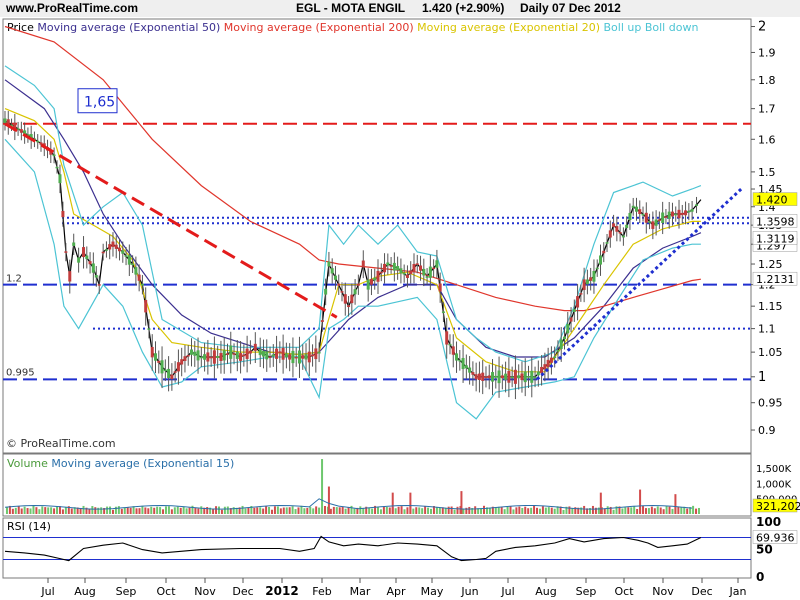  I want to click on site-label: www.ProRealTime.com, so click(71, 8).